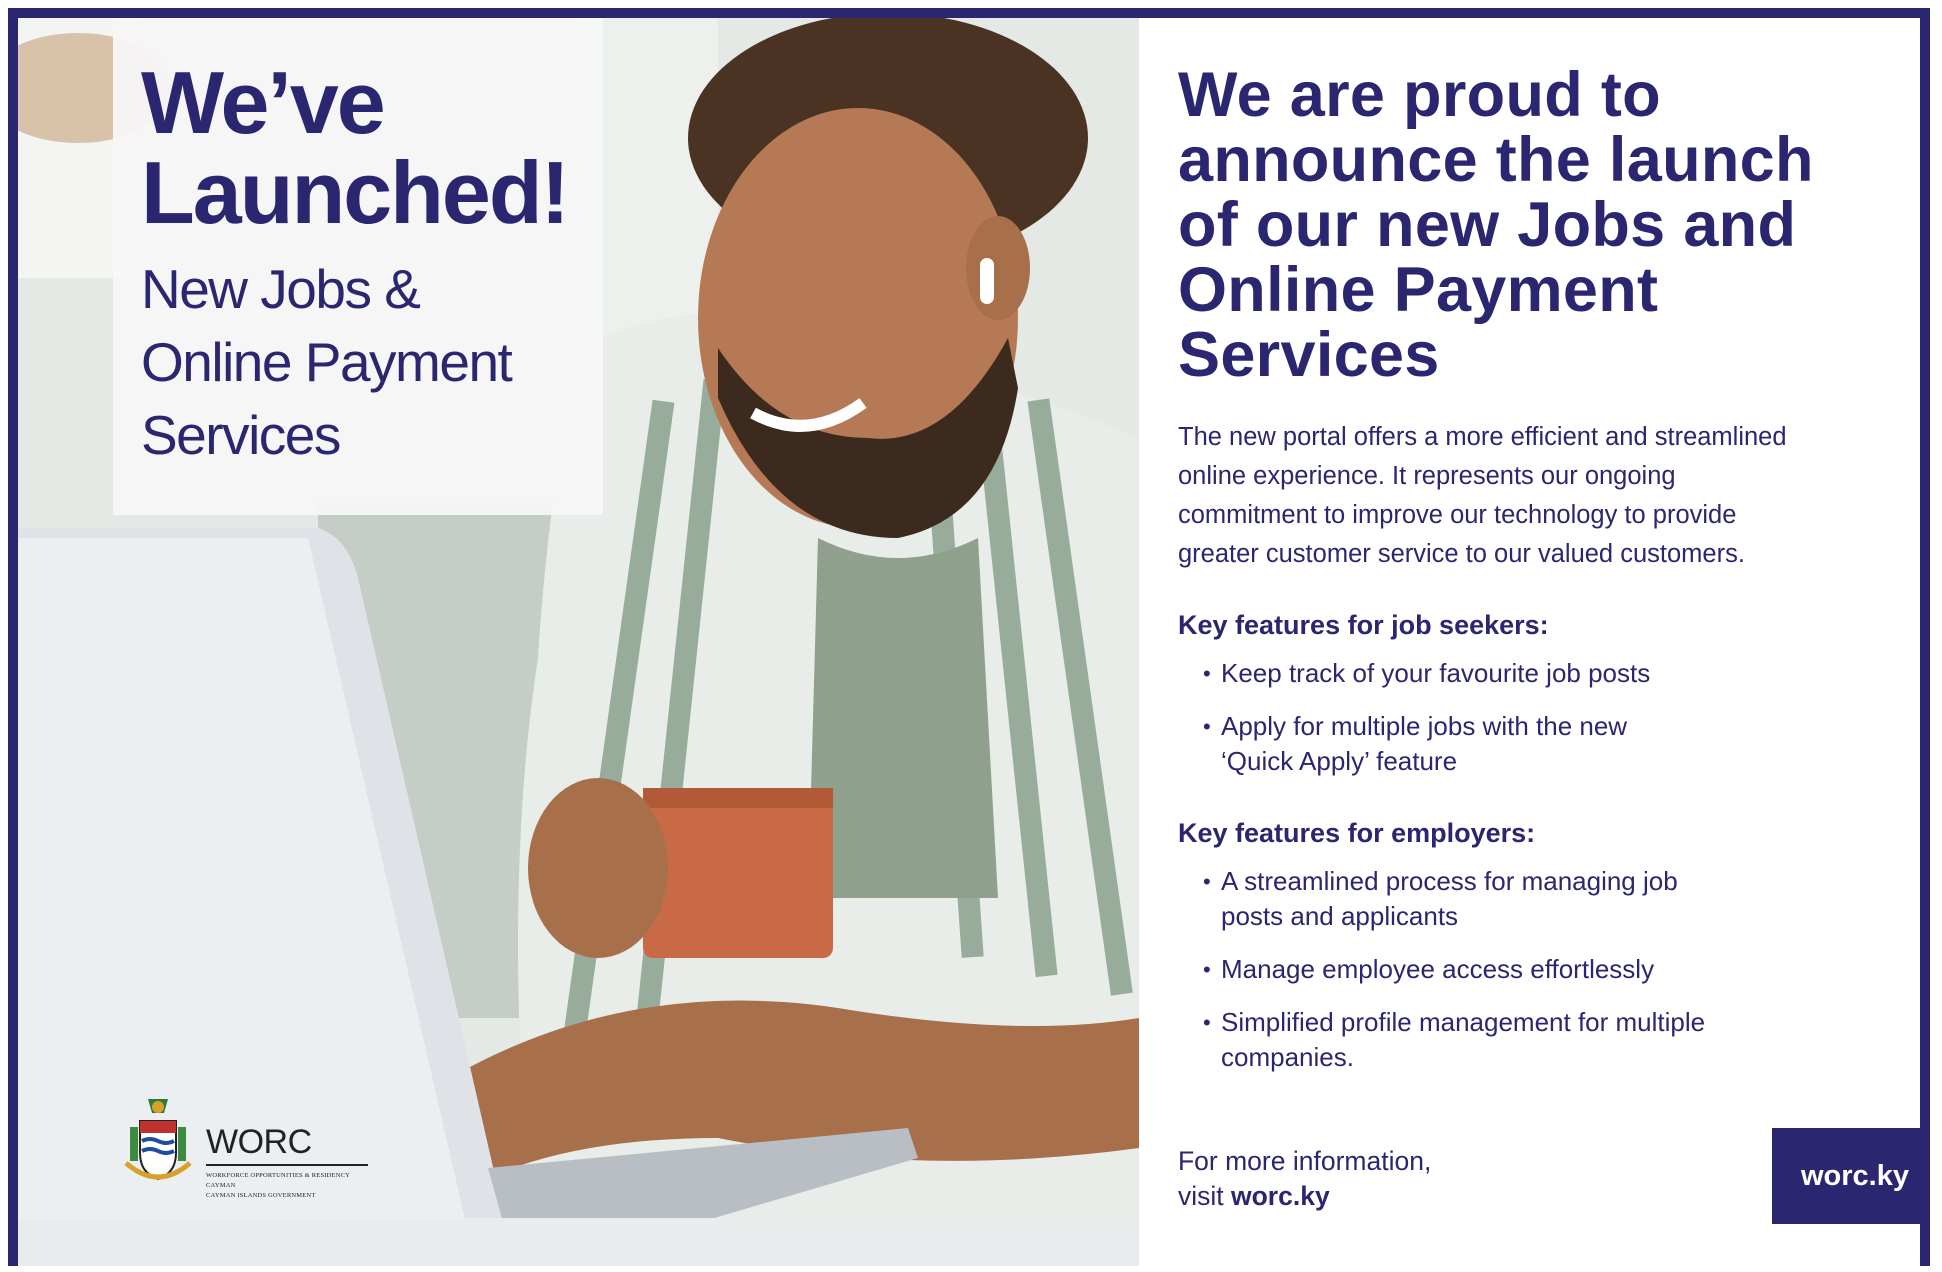  I want to click on coat-of-arms-icon, so click(158, 1140).